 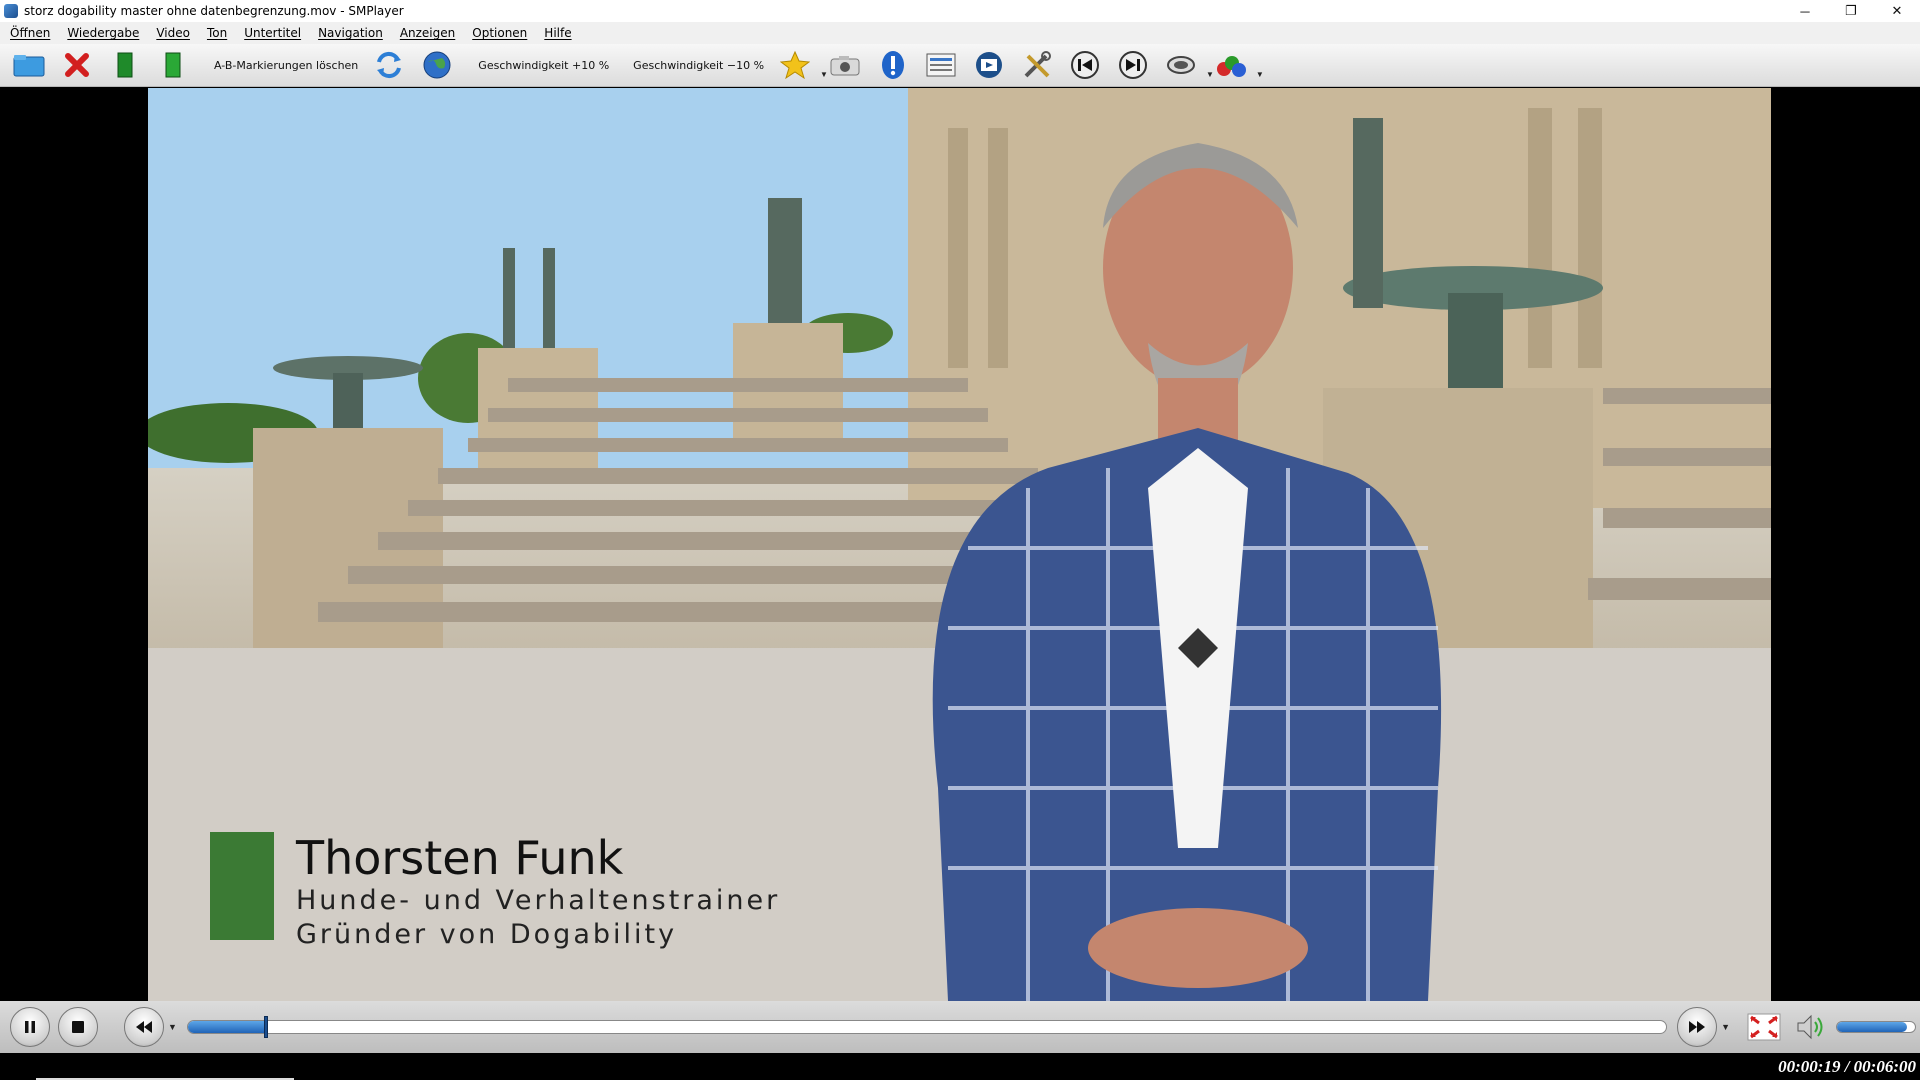 I want to click on stop-button, so click(x=78, y=1027).